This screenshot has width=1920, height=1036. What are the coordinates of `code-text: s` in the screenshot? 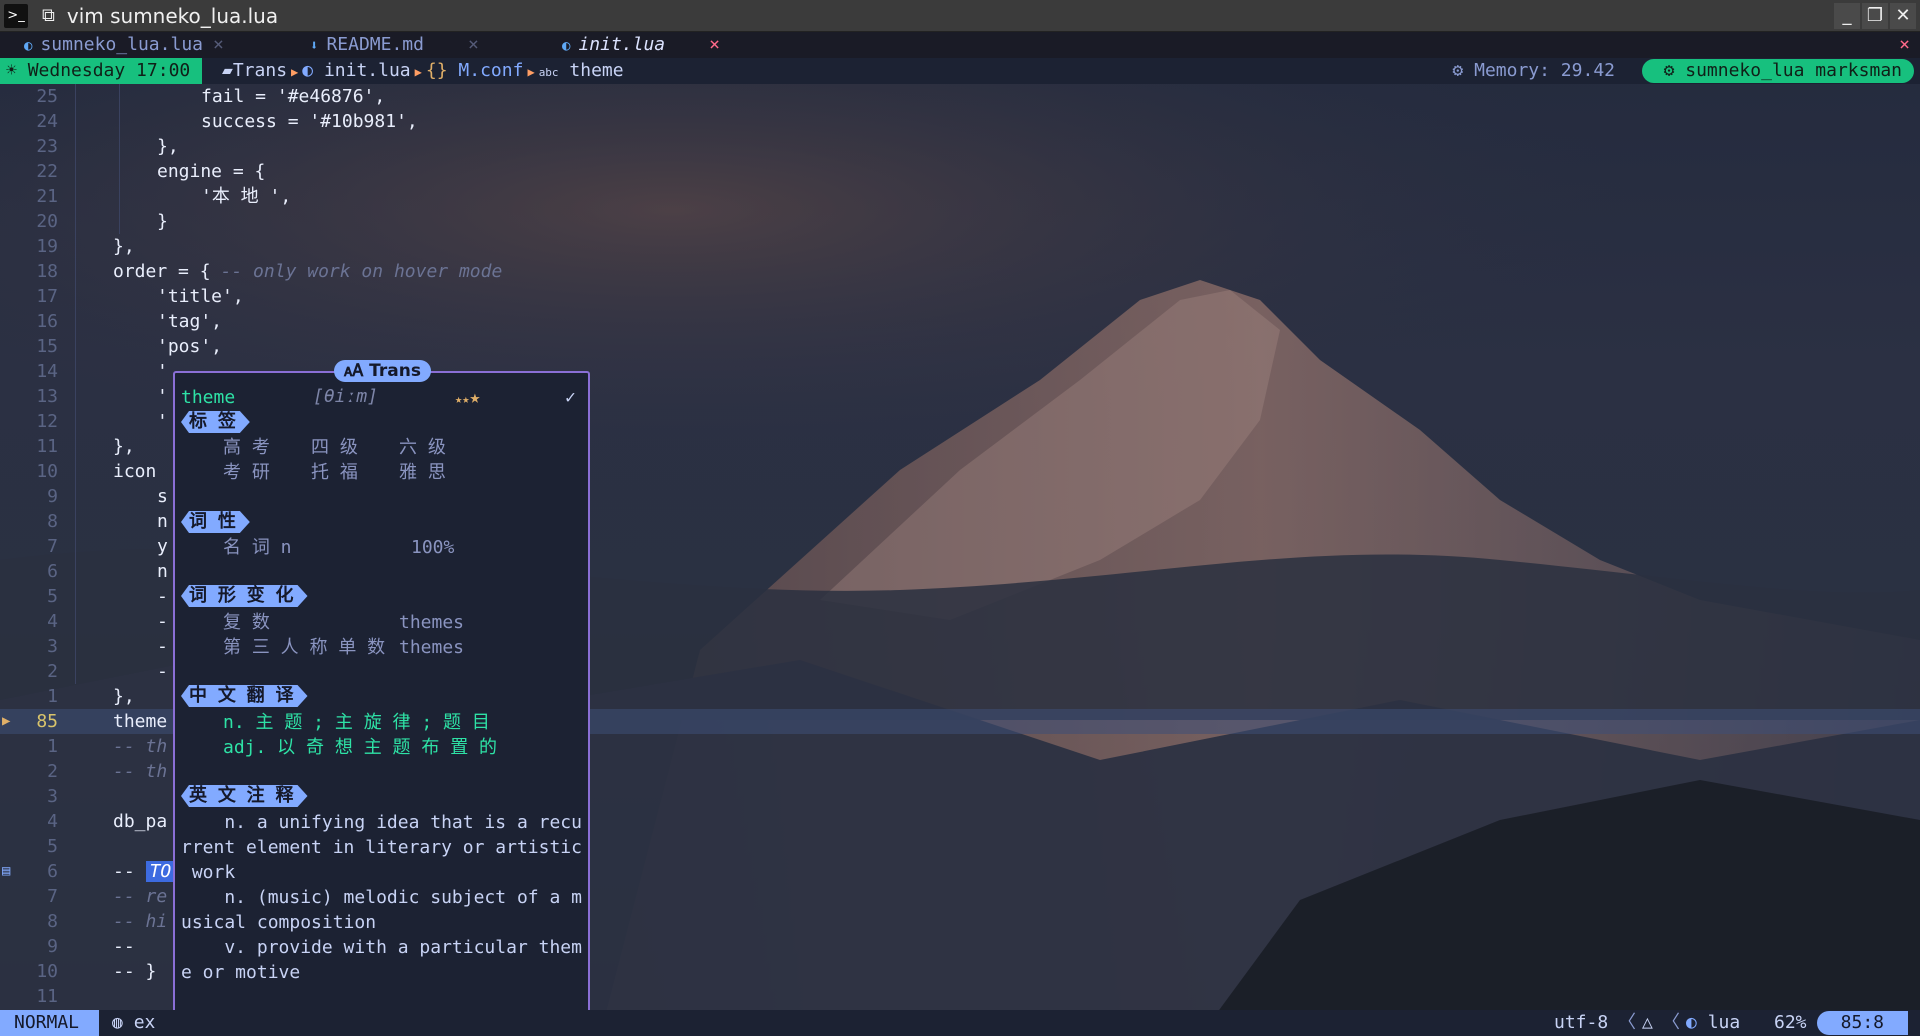 It's located at (162, 496).